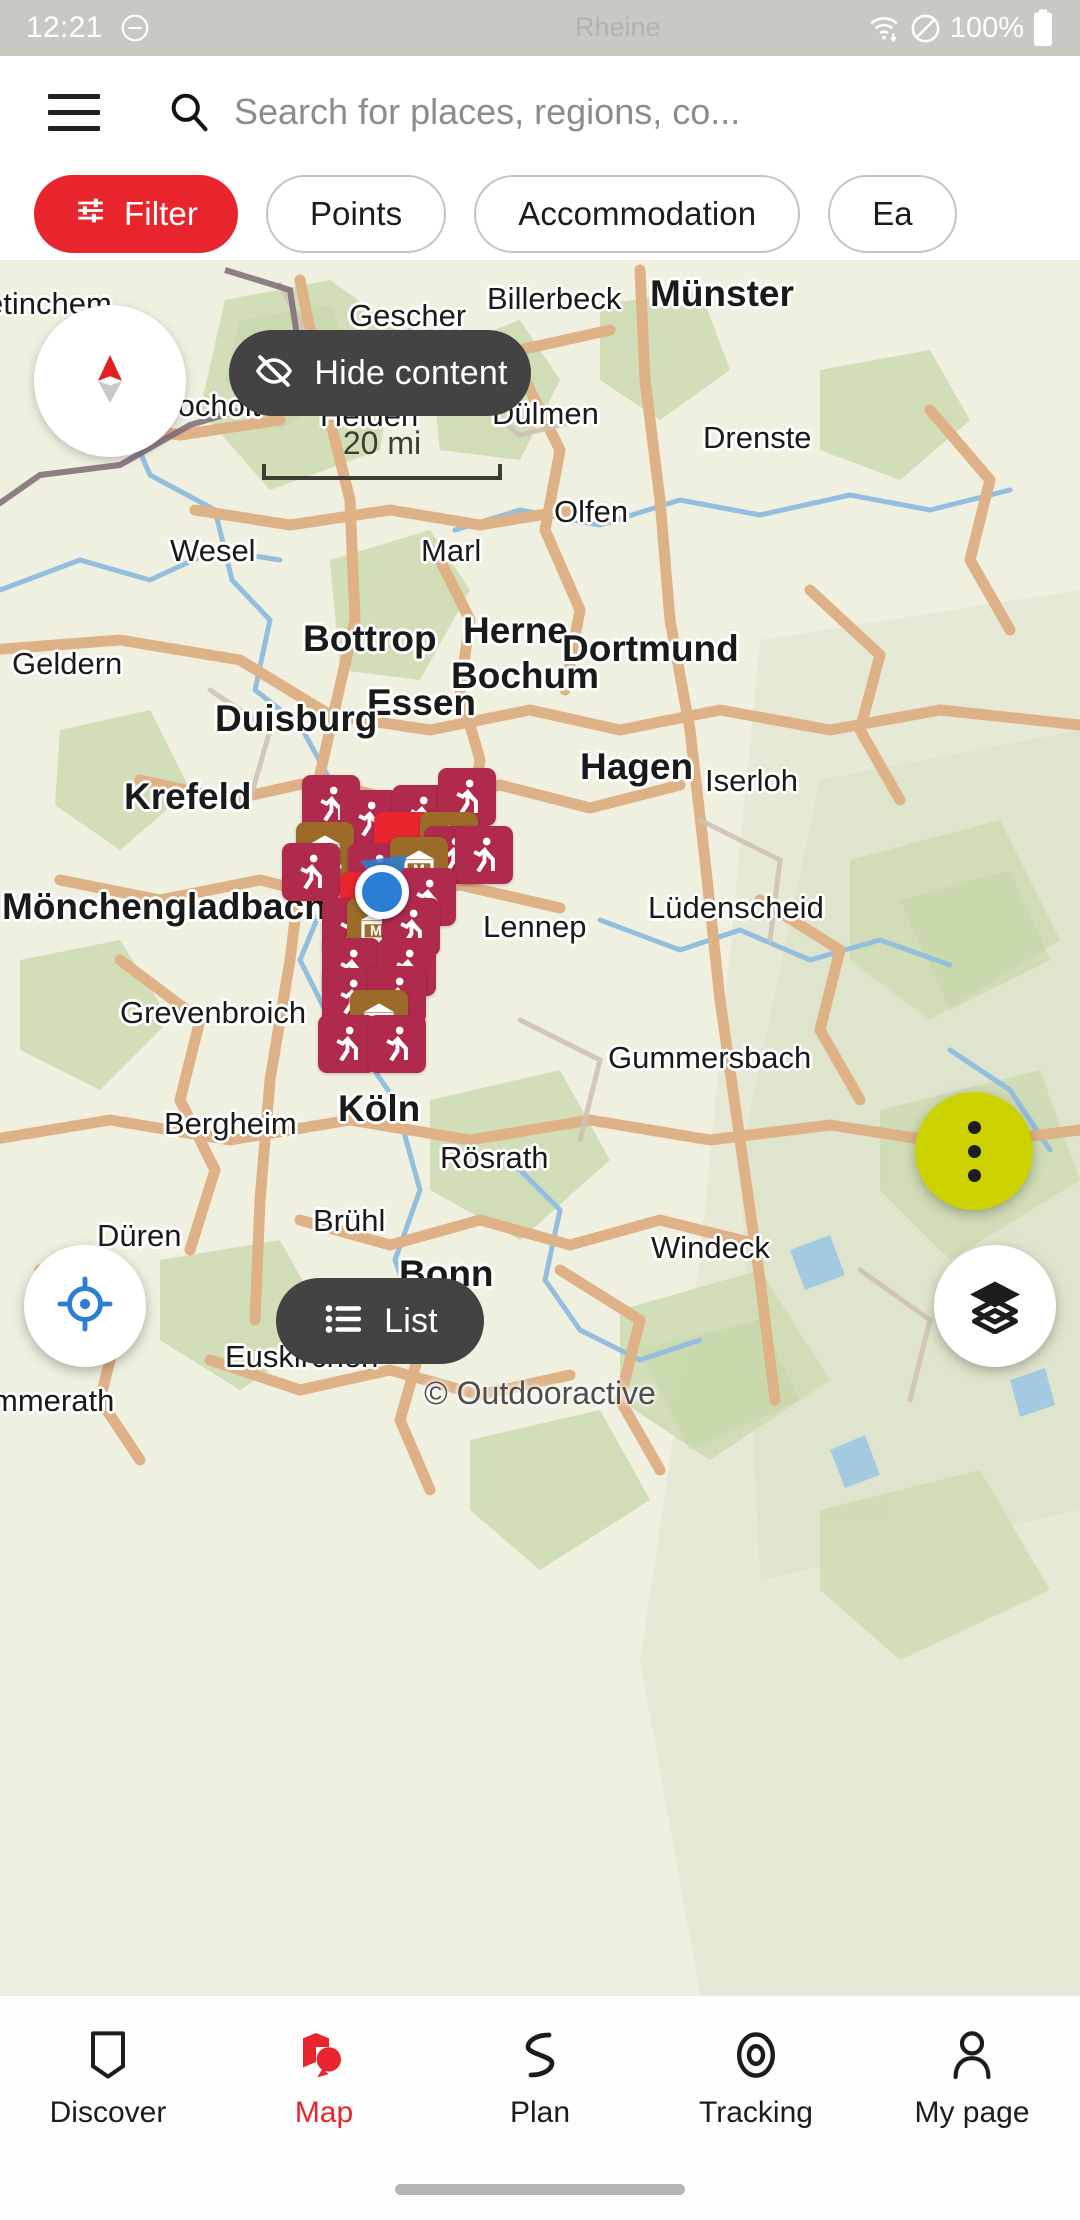  Describe the element at coordinates (972, 2055) in the screenshot. I see `person-icon` at that location.